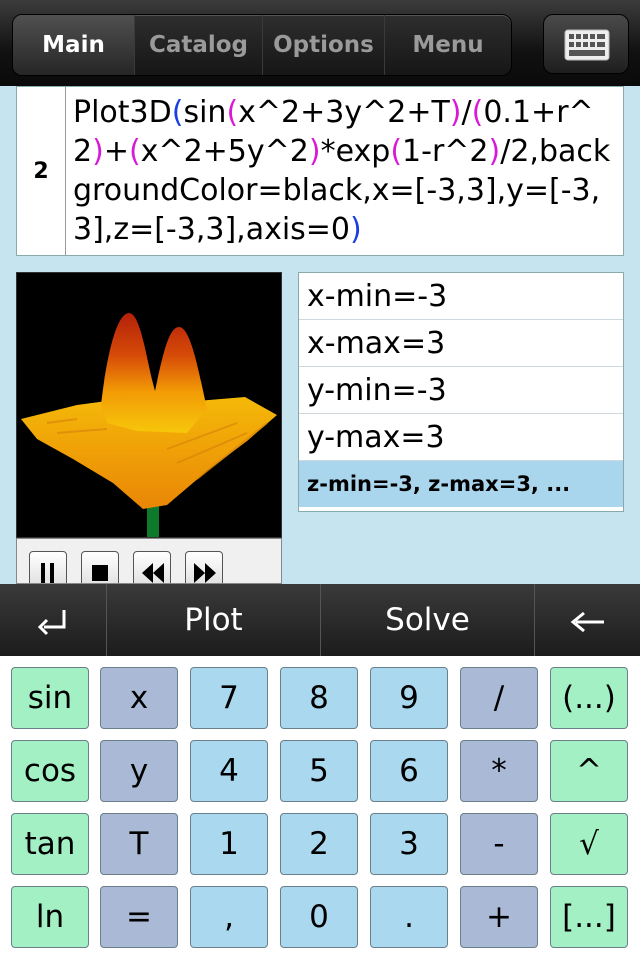  I want to click on key-1-5: *, so click(499, 771).